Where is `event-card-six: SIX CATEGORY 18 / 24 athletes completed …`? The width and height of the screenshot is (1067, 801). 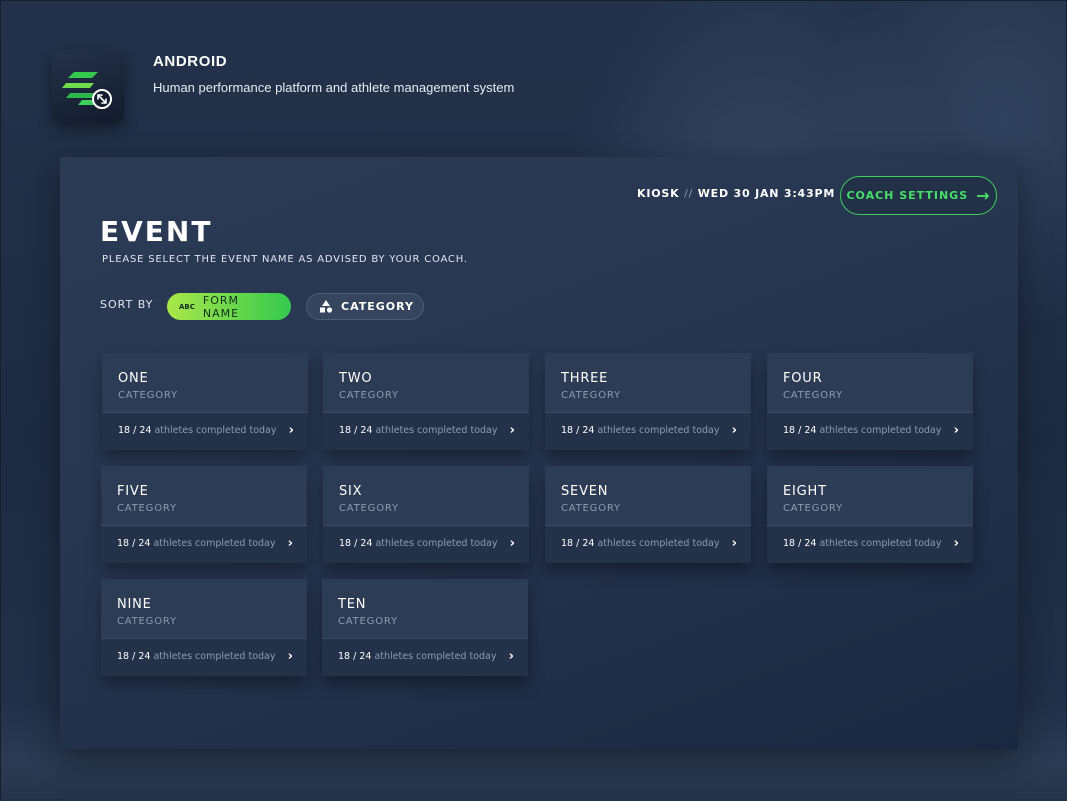 event-card-six: SIX CATEGORY 18 / 24 athletes completed … is located at coordinates (426, 514).